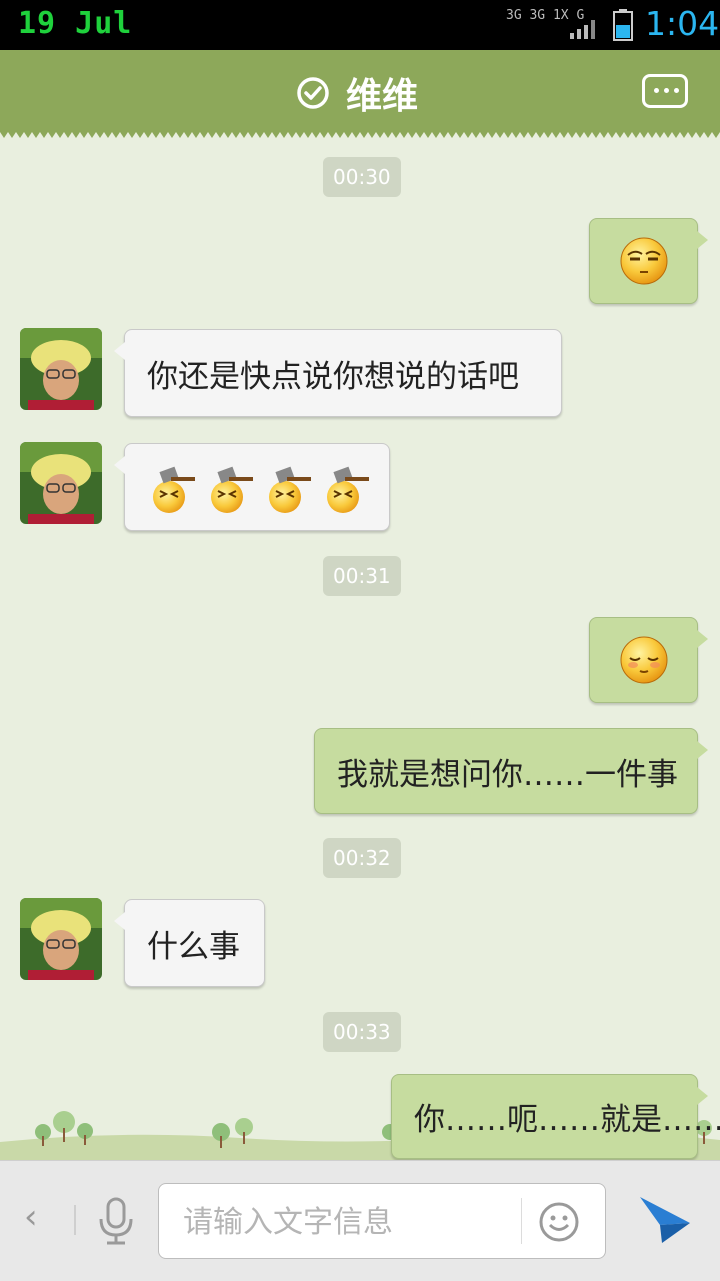  I want to click on message-input-field, so click(382, 1221).